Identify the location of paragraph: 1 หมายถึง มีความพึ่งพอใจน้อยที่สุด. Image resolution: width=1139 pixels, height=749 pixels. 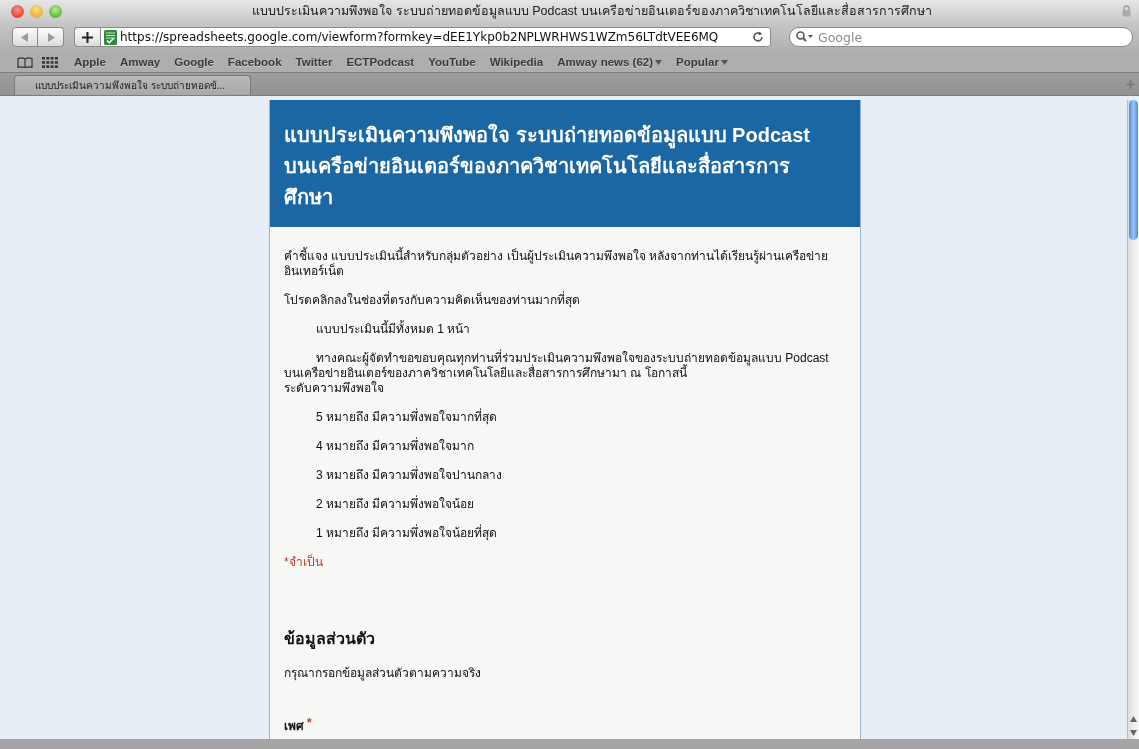
(407, 533).